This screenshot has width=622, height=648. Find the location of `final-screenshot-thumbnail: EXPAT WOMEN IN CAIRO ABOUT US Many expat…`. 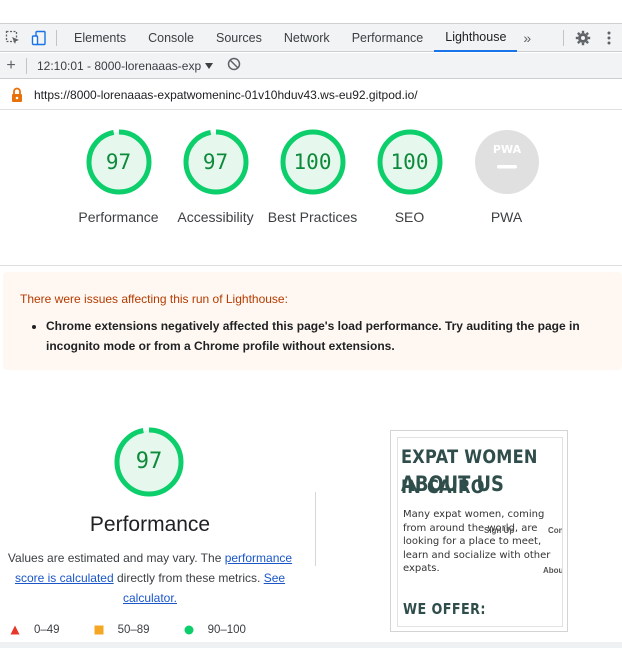

final-screenshot-thumbnail: EXPAT WOMEN IN CAIRO ABOUT US Many expat… is located at coordinates (479, 531).